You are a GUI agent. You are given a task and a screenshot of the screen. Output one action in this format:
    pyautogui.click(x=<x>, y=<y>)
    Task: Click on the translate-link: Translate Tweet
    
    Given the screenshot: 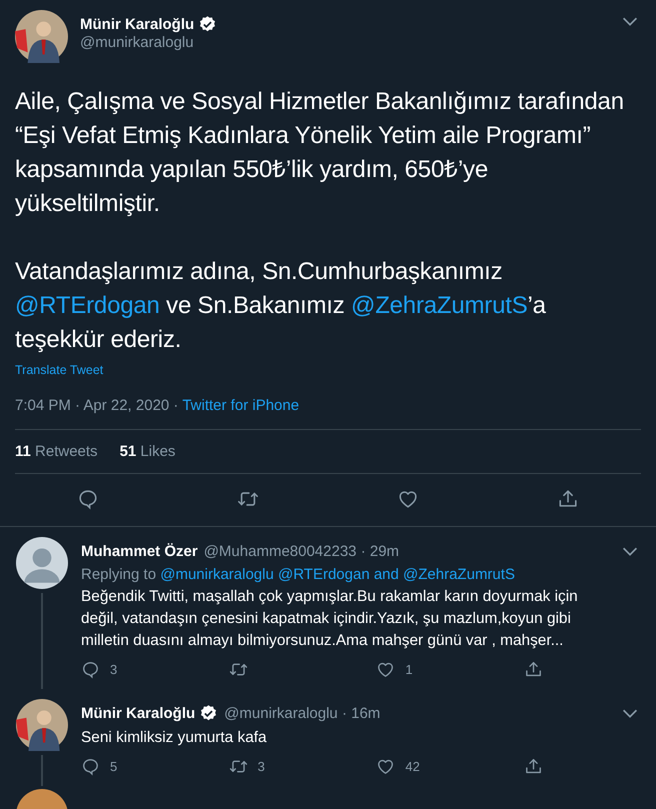 What is the action you would take?
    pyautogui.click(x=59, y=370)
    